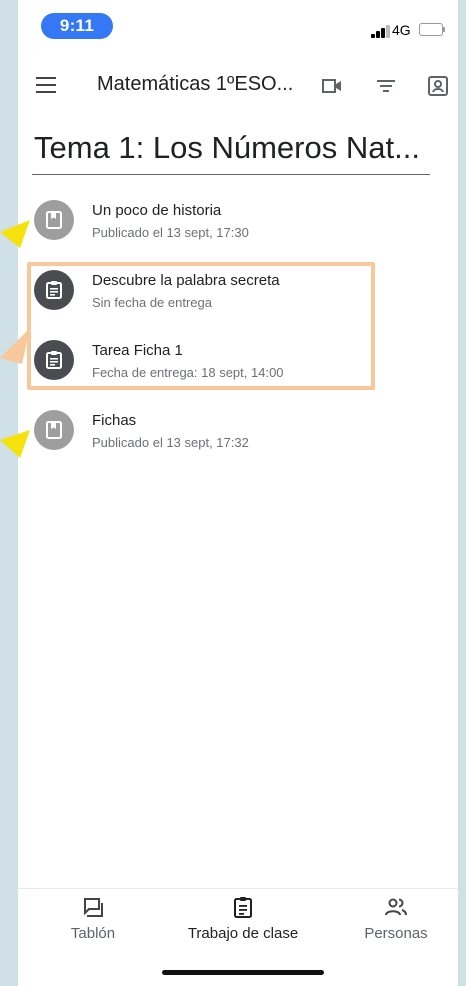 Image resolution: width=466 pixels, height=986 pixels. What do you see at coordinates (243, 933) in the screenshot?
I see `tab-classwork-label: Trabajo de clase` at bounding box center [243, 933].